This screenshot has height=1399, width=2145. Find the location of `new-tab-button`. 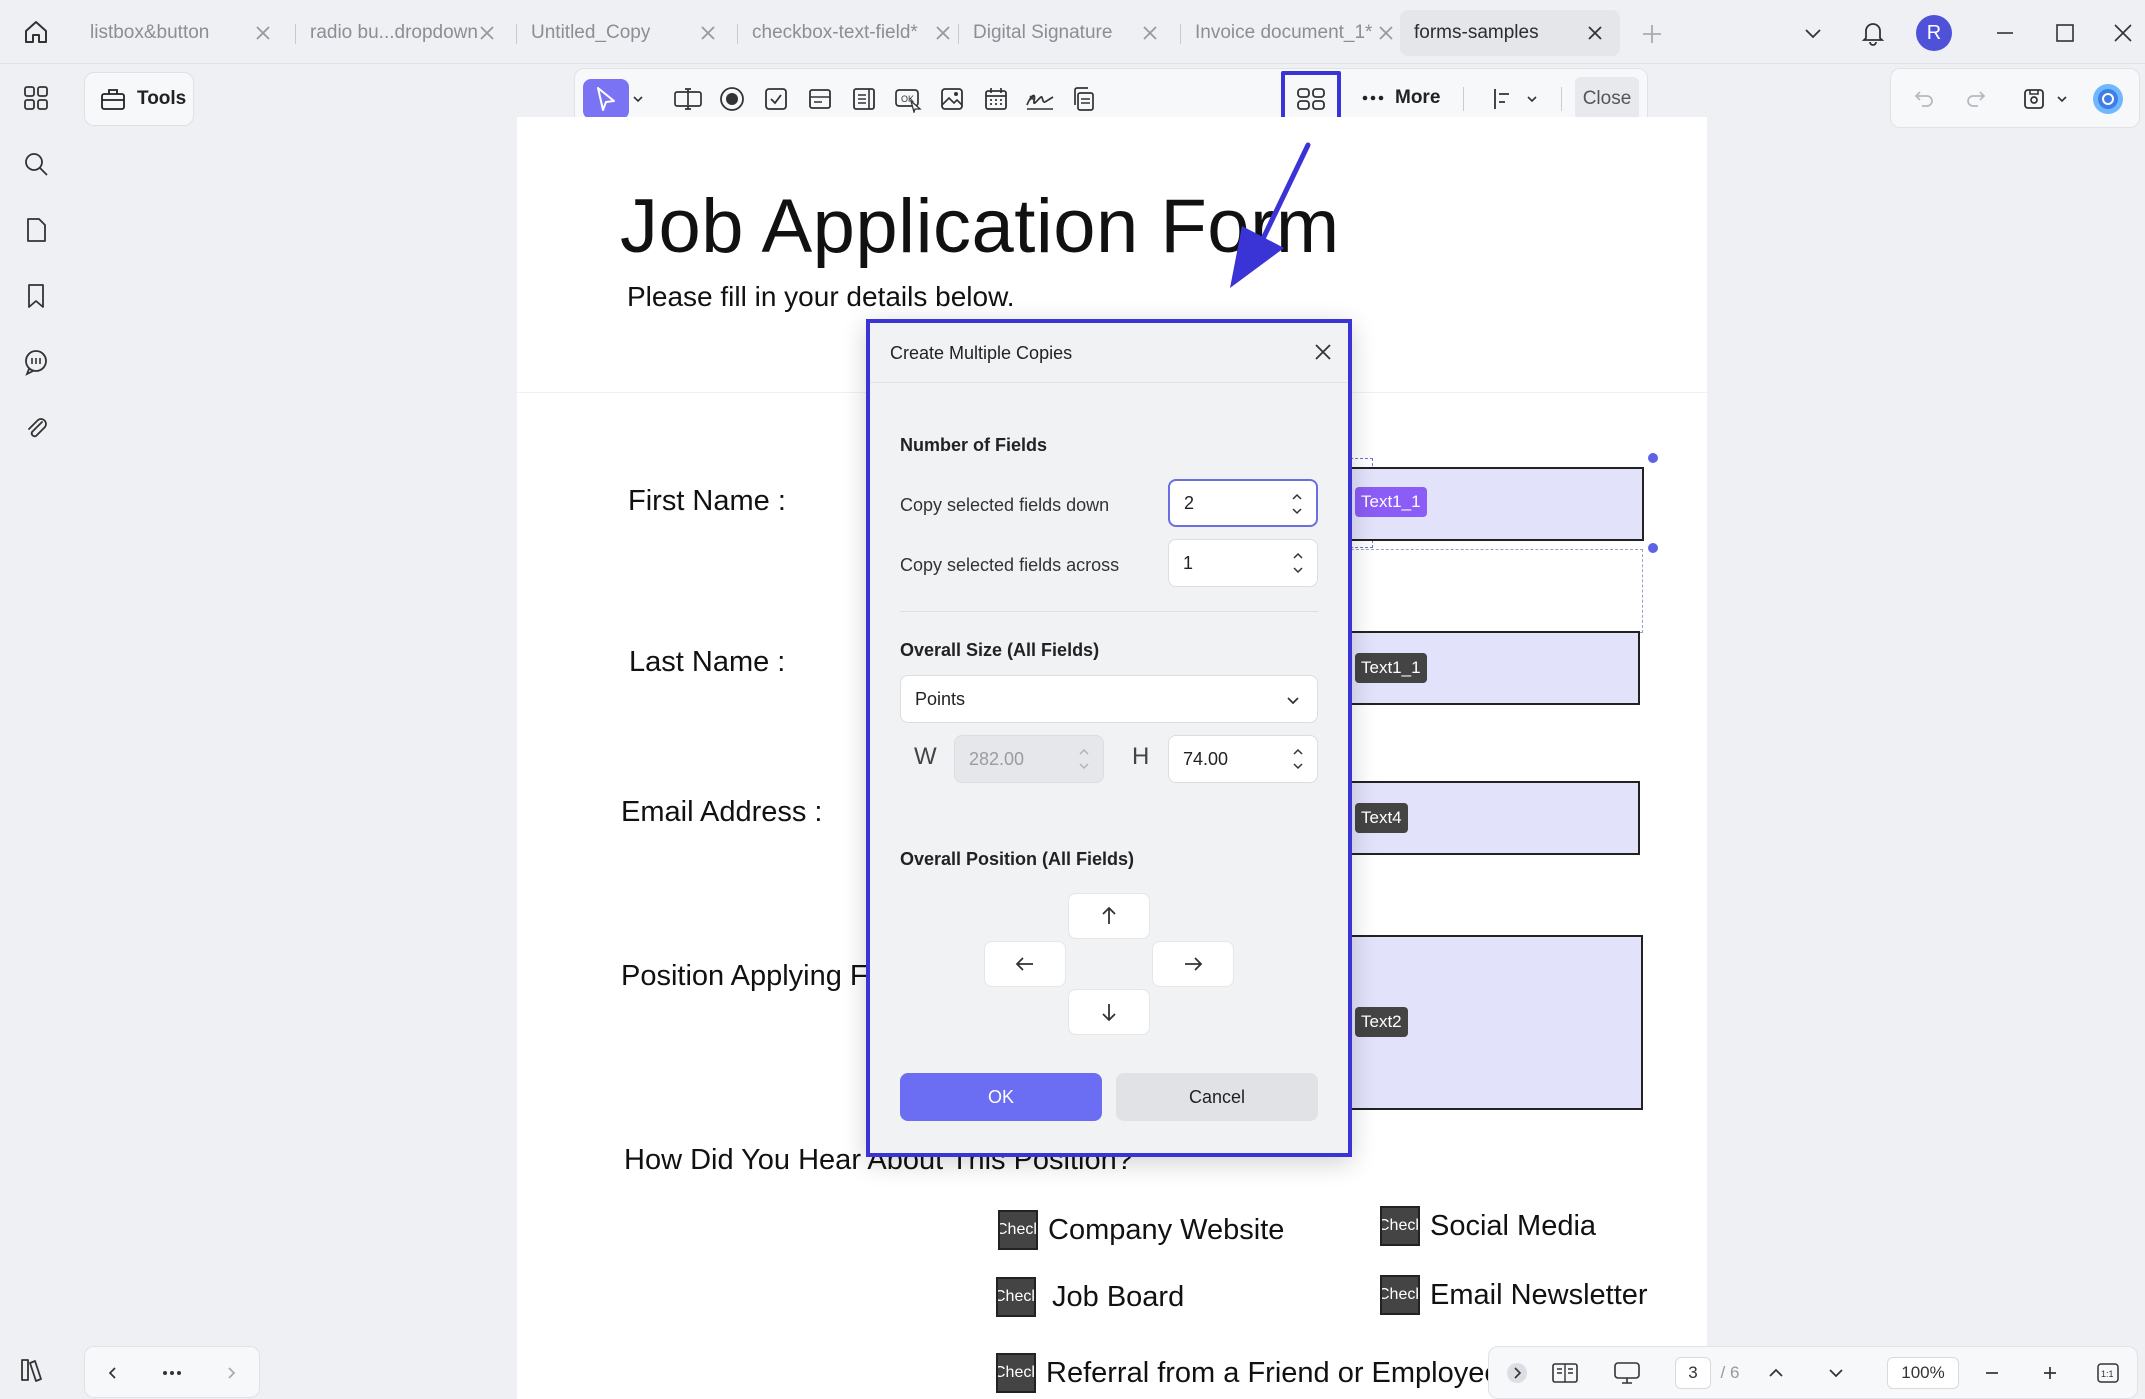

new-tab-button is located at coordinates (1652, 34).